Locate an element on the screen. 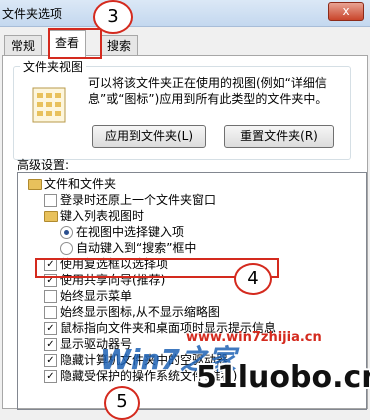  list-item-label: 自动键入到“搜索”框中 is located at coordinates (136, 248).